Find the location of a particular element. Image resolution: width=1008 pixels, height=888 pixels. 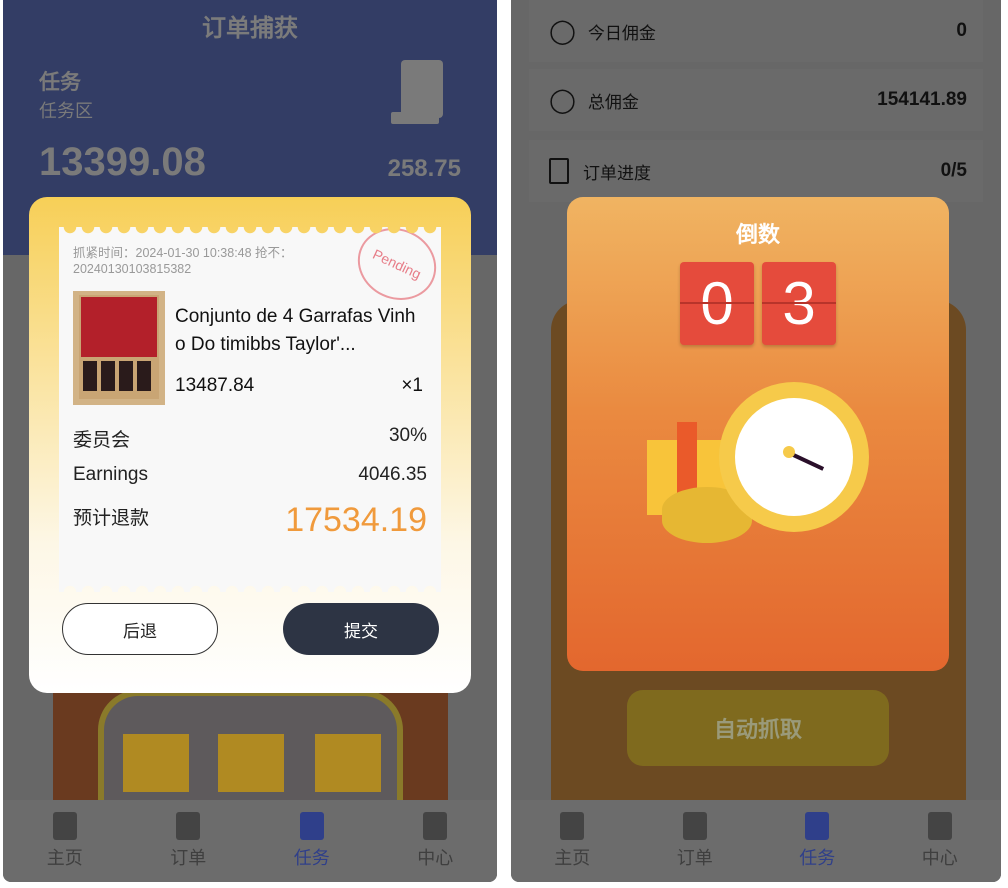

countdown-digit: 0 is located at coordinates (717, 303).